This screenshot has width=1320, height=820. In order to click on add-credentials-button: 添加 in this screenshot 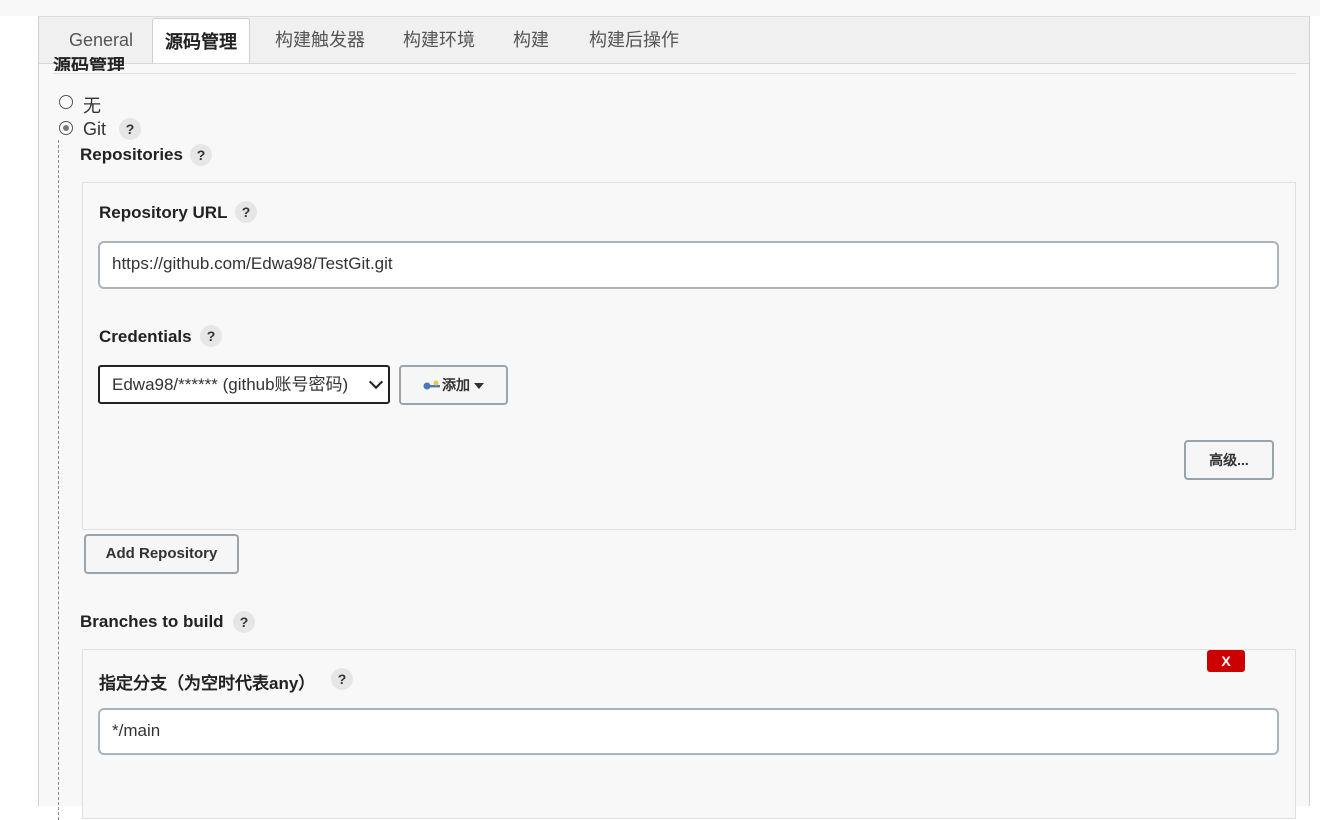, I will do `click(453, 385)`.